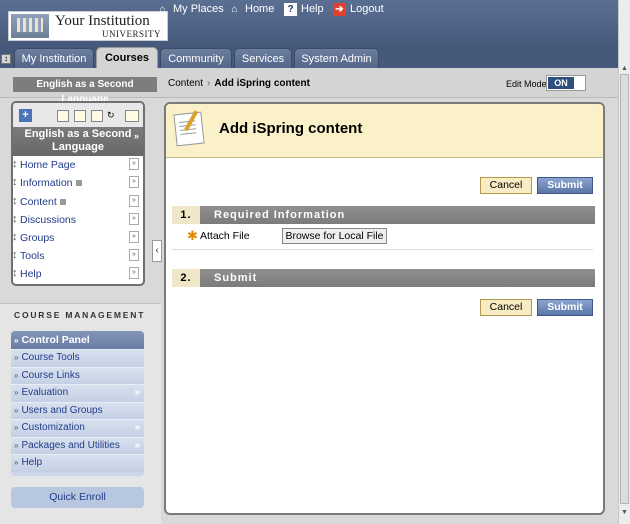 The width and height of the screenshot is (630, 524). What do you see at coordinates (189, 129) in the screenshot?
I see `notepad-pencil-icon` at bounding box center [189, 129].